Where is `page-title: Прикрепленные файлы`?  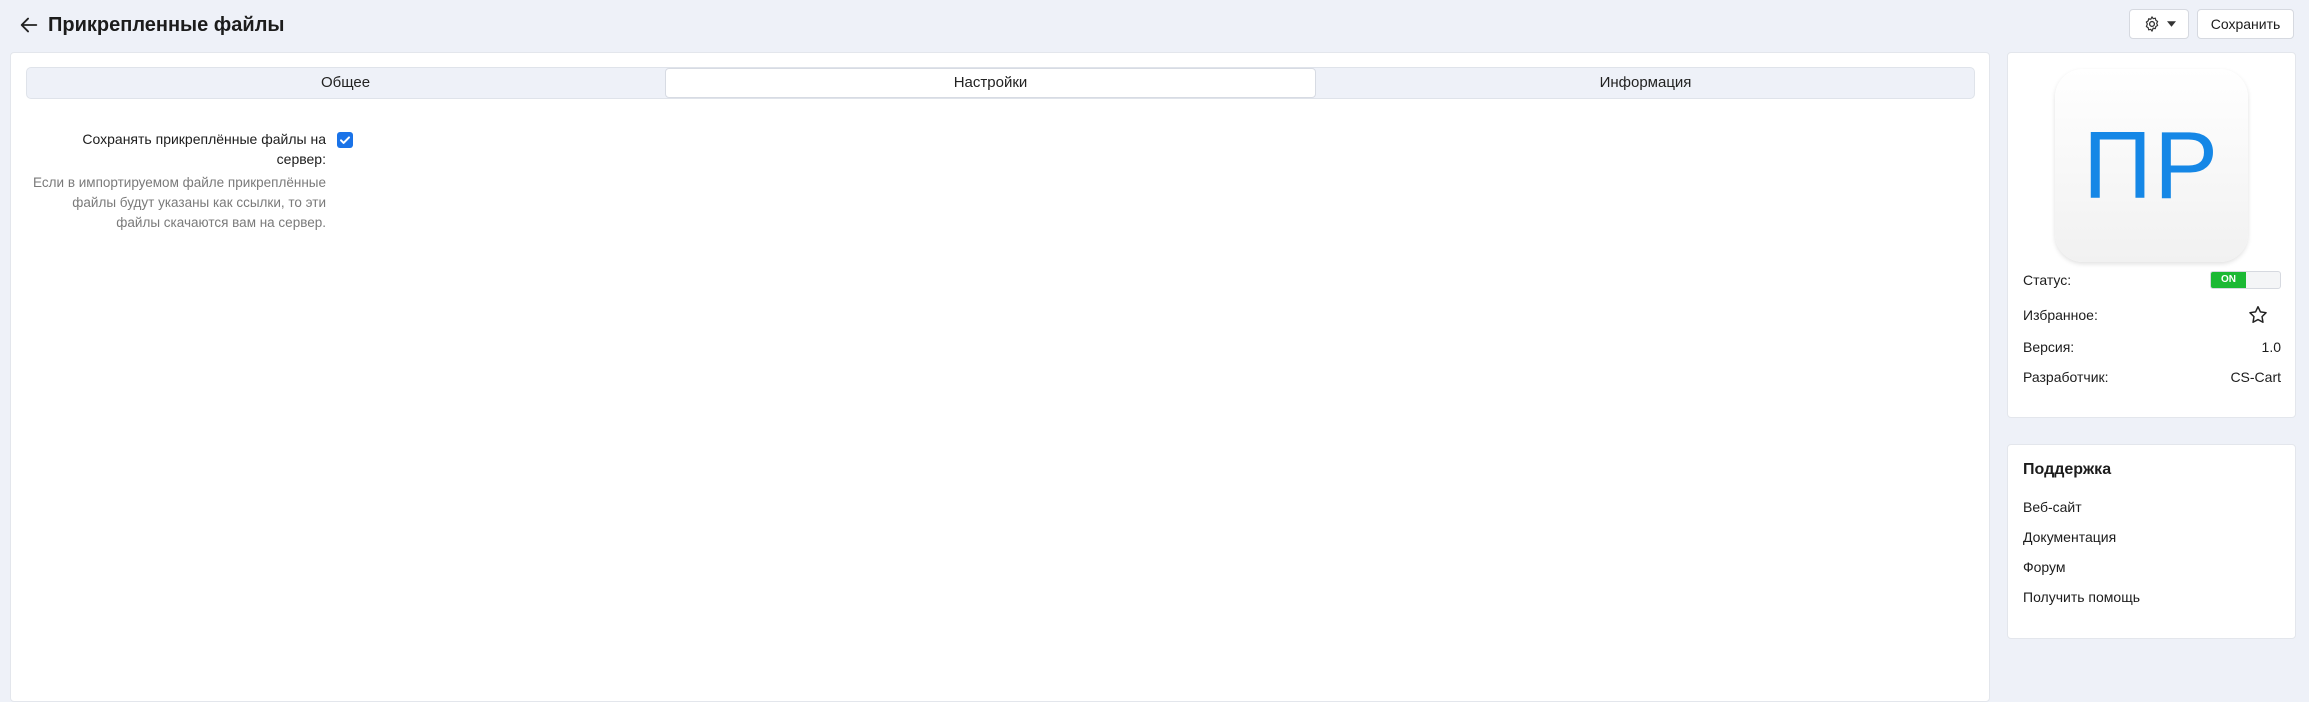 page-title: Прикрепленные файлы is located at coordinates (166, 25).